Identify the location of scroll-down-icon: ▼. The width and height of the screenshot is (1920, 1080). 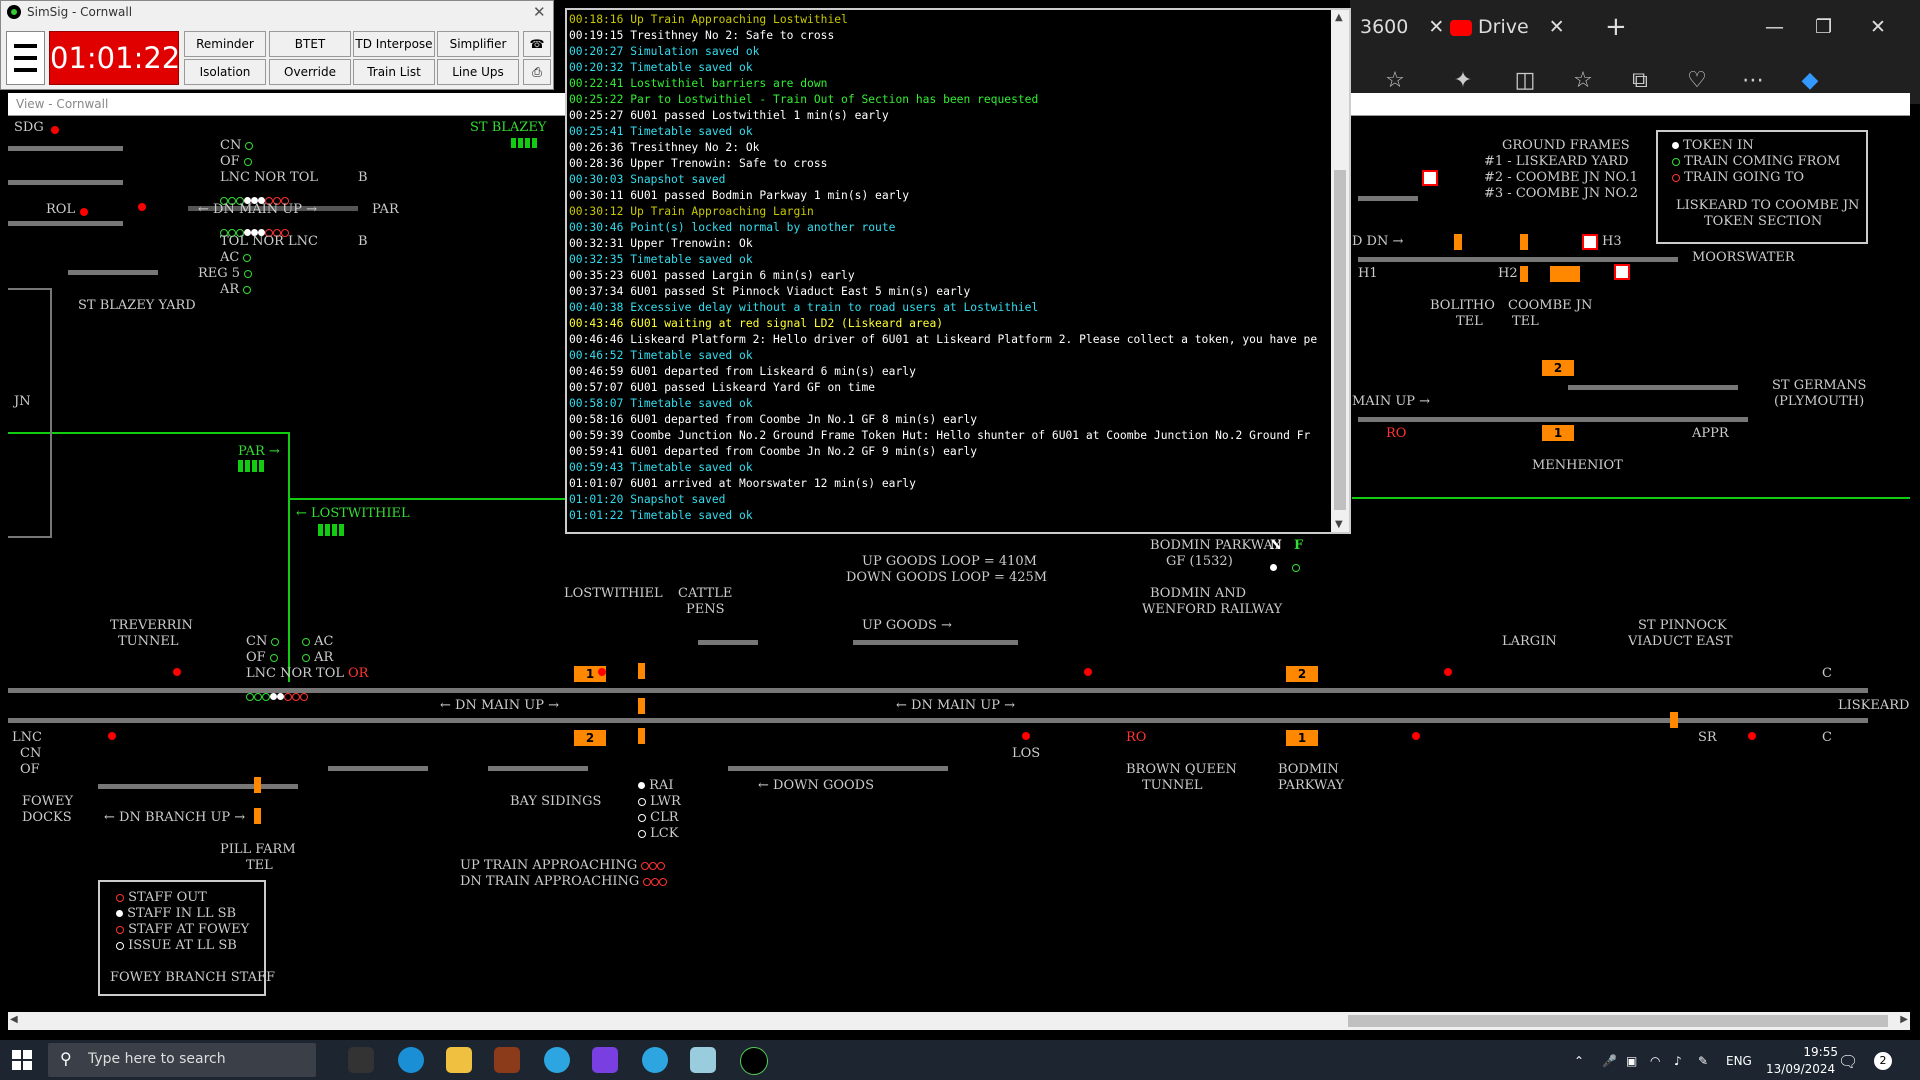
(1339, 524).